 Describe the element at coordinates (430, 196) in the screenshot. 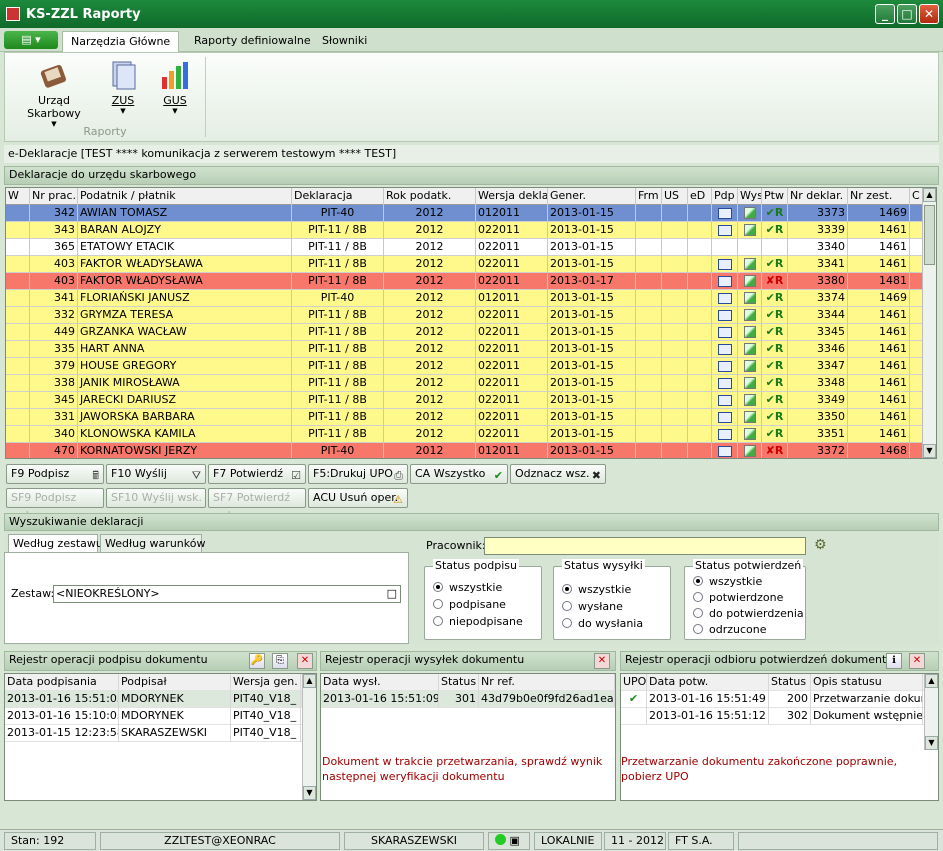

I see `column-header-4: Rok podatk.` at that location.